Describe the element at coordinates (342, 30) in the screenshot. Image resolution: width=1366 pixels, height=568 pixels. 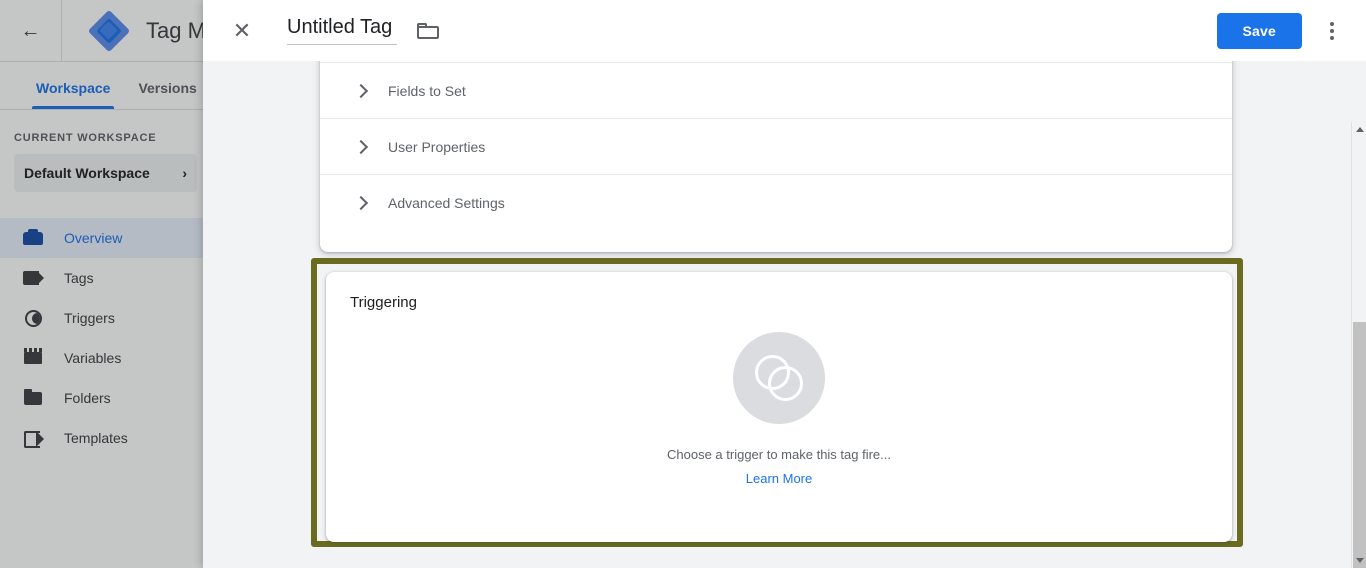
I see `tag-name-input: Untitled Tag` at that location.